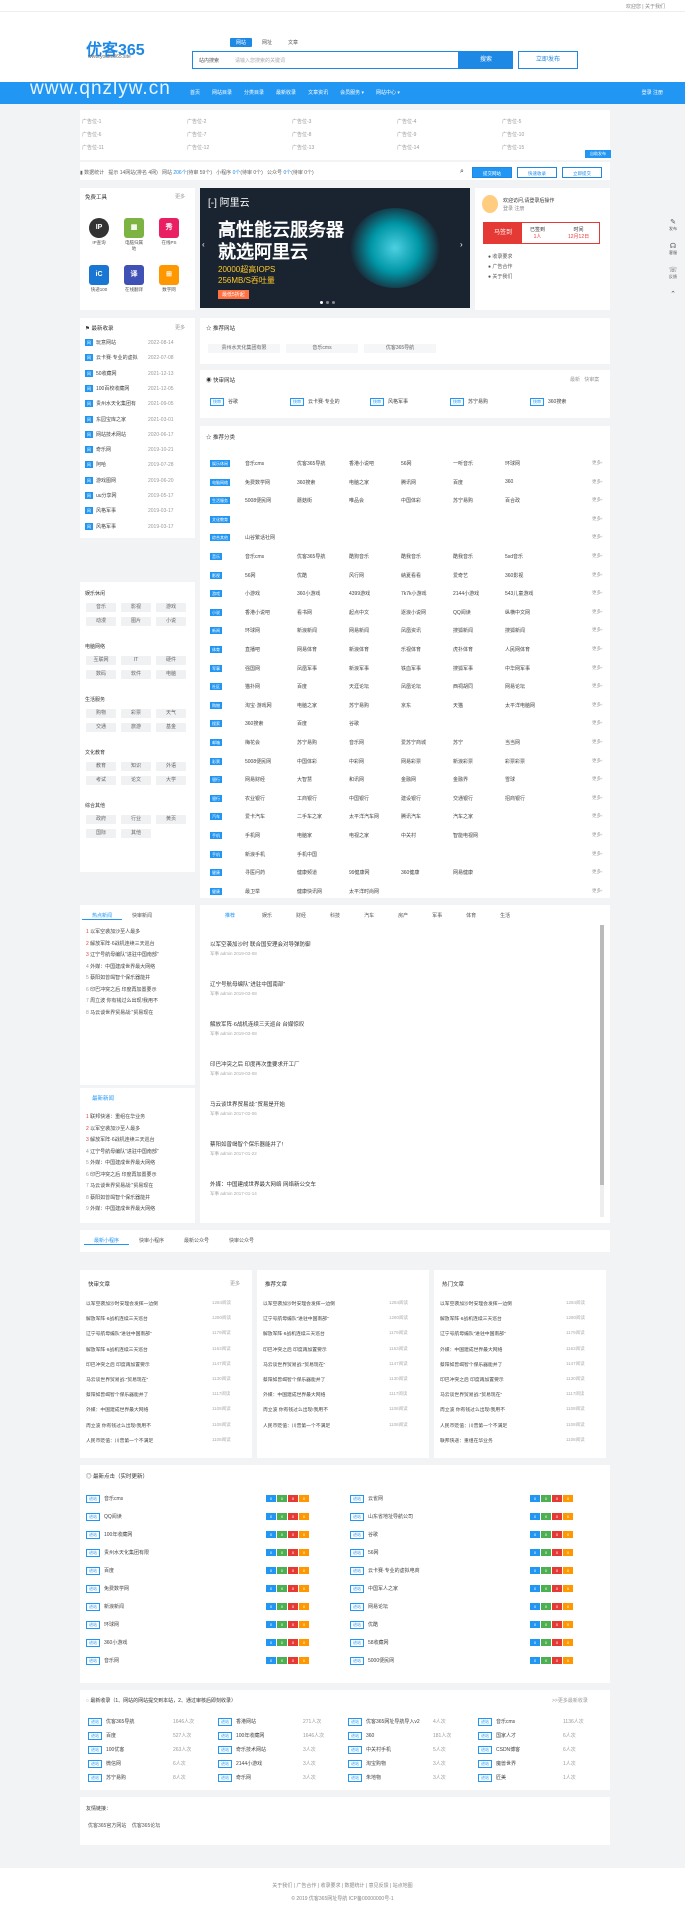 The image size is (685, 1920). What do you see at coordinates (373, 891) in the screenshot?
I see `category-site: 太平洋时尚网` at bounding box center [373, 891].